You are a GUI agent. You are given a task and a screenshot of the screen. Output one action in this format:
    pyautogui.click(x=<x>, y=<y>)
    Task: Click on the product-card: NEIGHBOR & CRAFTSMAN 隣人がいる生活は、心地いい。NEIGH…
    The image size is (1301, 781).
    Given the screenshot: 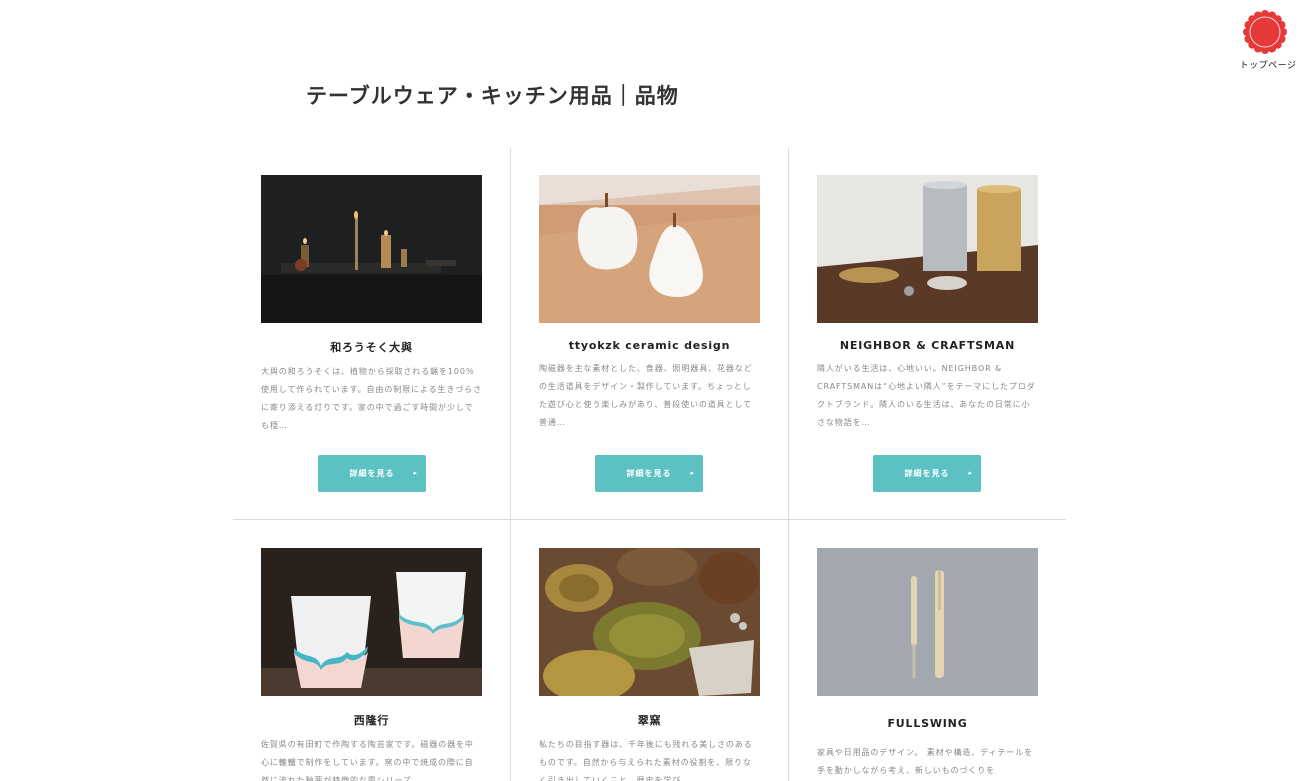 What is the action you would take?
    pyautogui.click(x=927, y=333)
    